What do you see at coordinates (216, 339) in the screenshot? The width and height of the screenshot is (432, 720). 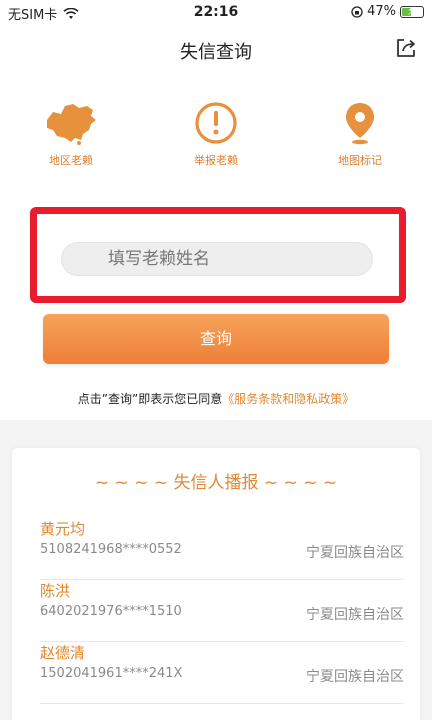 I see `query-button: 查询` at bounding box center [216, 339].